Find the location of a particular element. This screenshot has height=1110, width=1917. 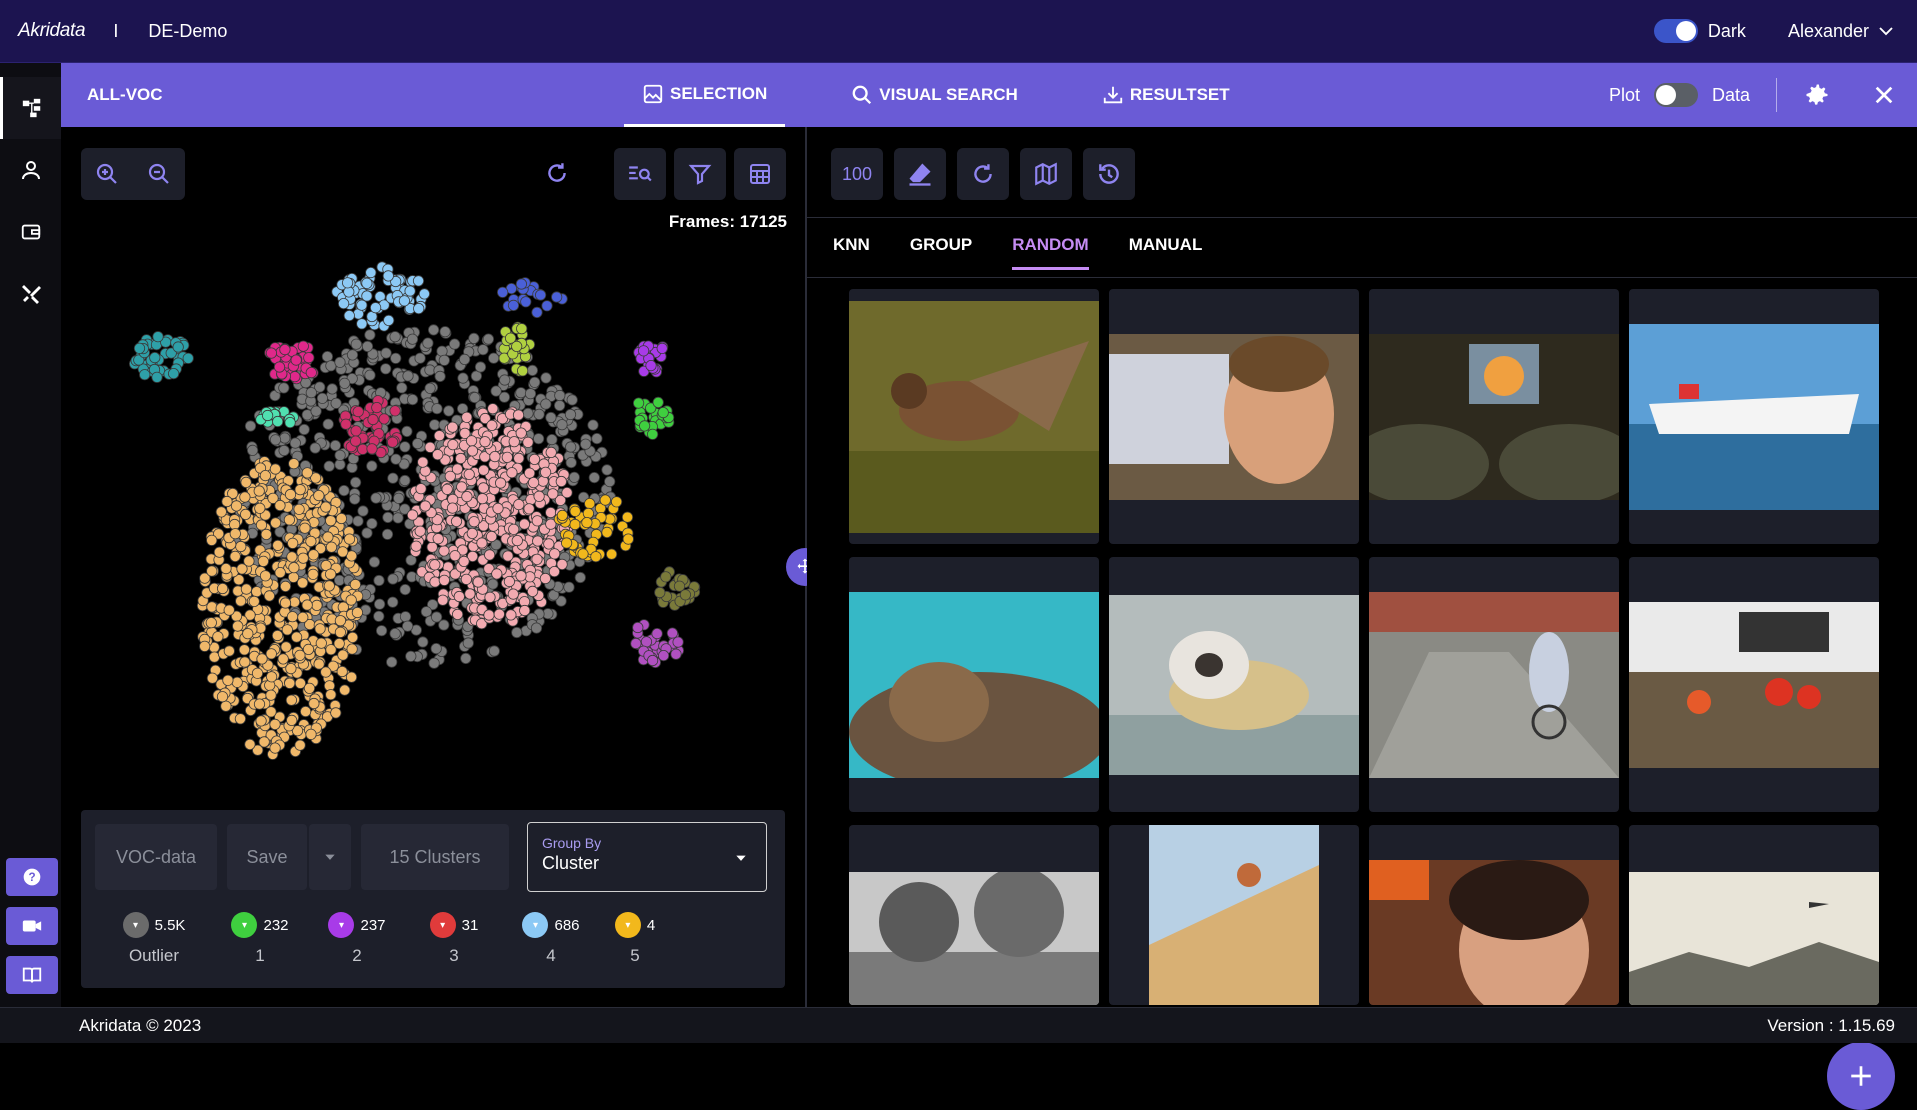

chevron-down-icon is located at coordinates (1886, 31).